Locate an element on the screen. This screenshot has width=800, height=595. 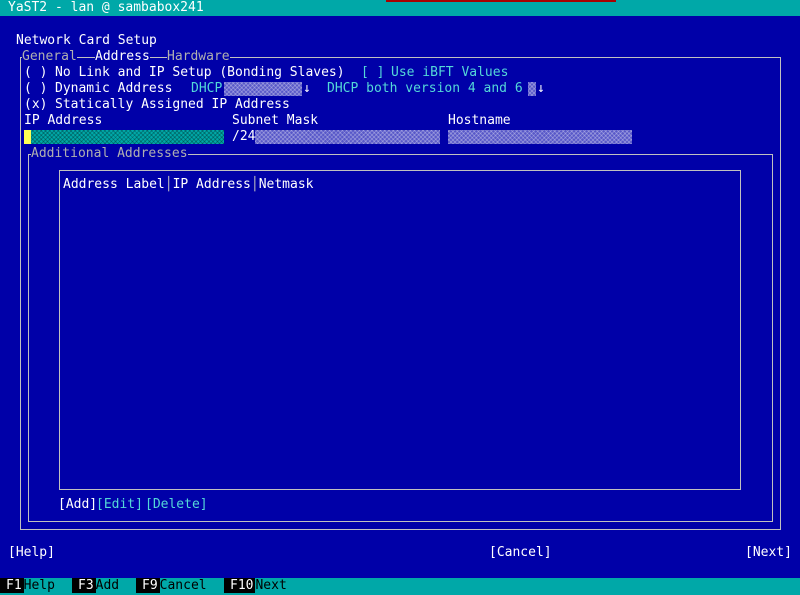
fkey-add-key: F3 is located at coordinates (84, 585).